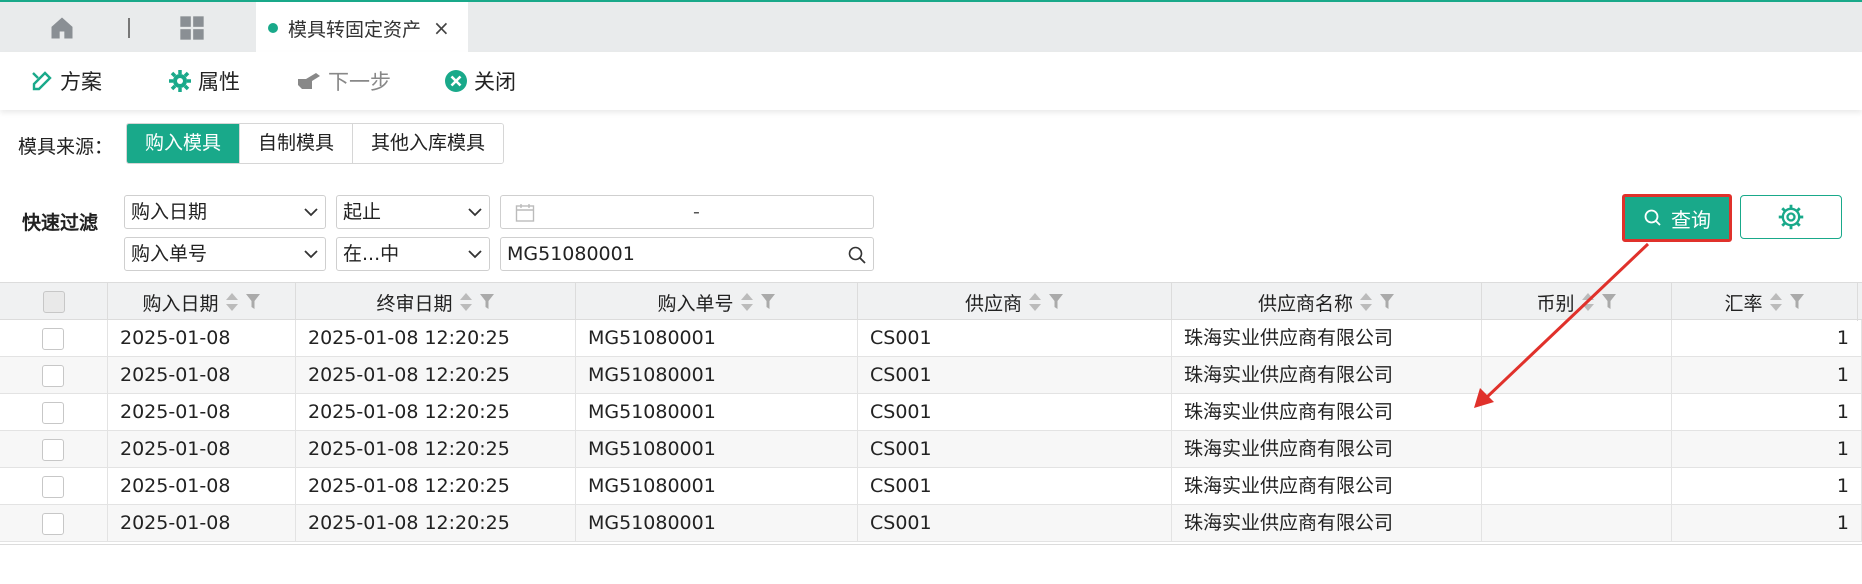 Image resolution: width=1862 pixels, height=584 pixels. Describe the element at coordinates (436, 302) in the screenshot. I see `col-final-audit-date: 终审日期` at that location.